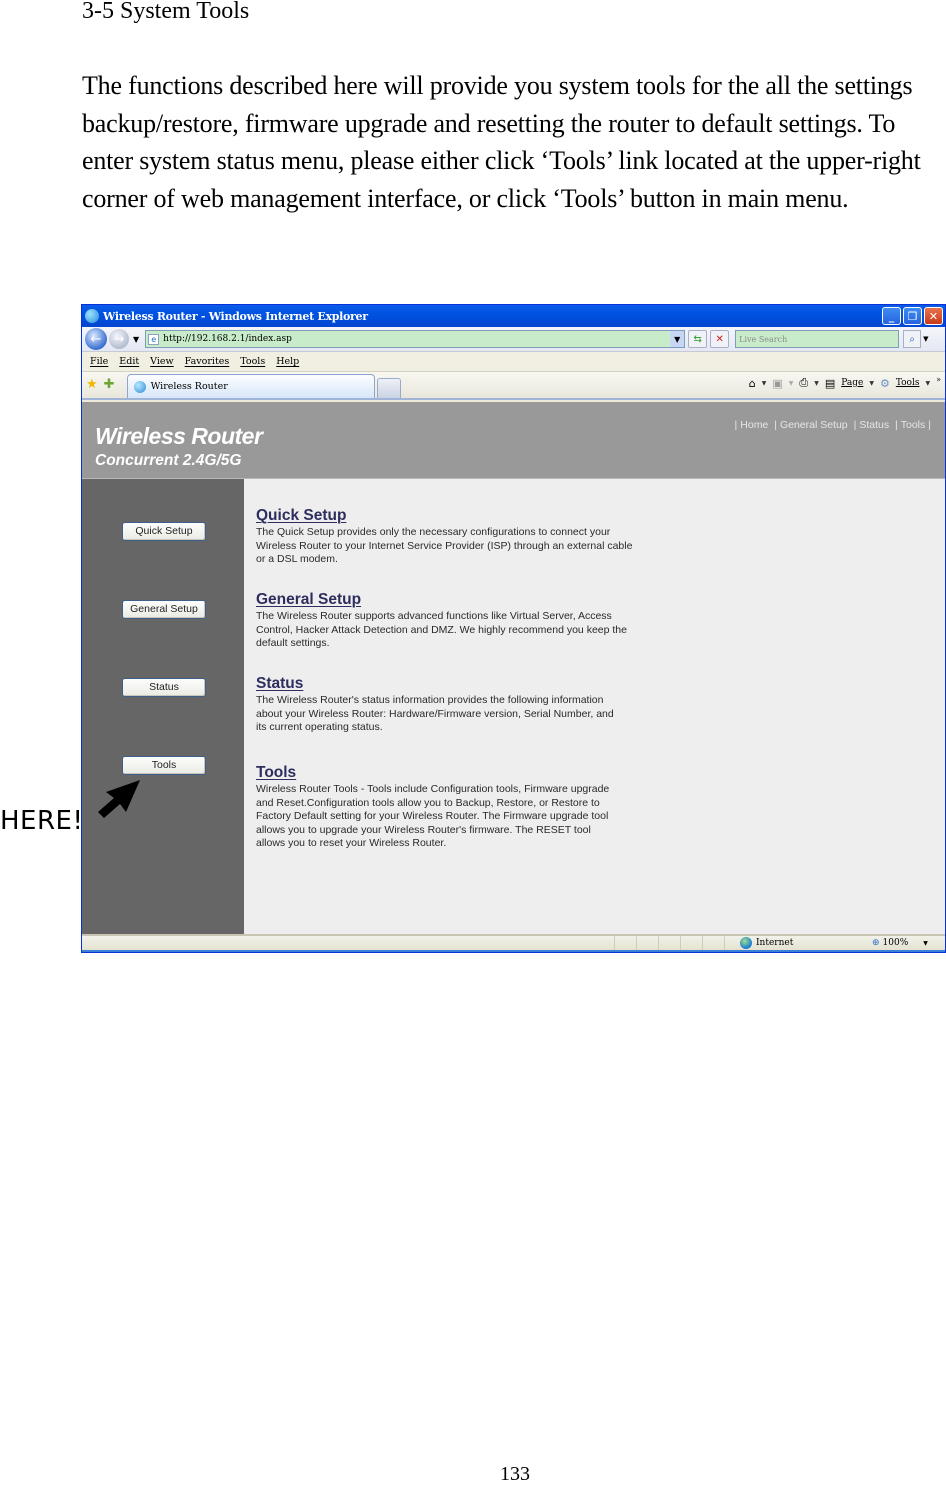 The width and height of the screenshot is (946, 1486). What do you see at coordinates (164, 609) in the screenshot?
I see `general-setup-button: General Setup` at bounding box center [164, 609].